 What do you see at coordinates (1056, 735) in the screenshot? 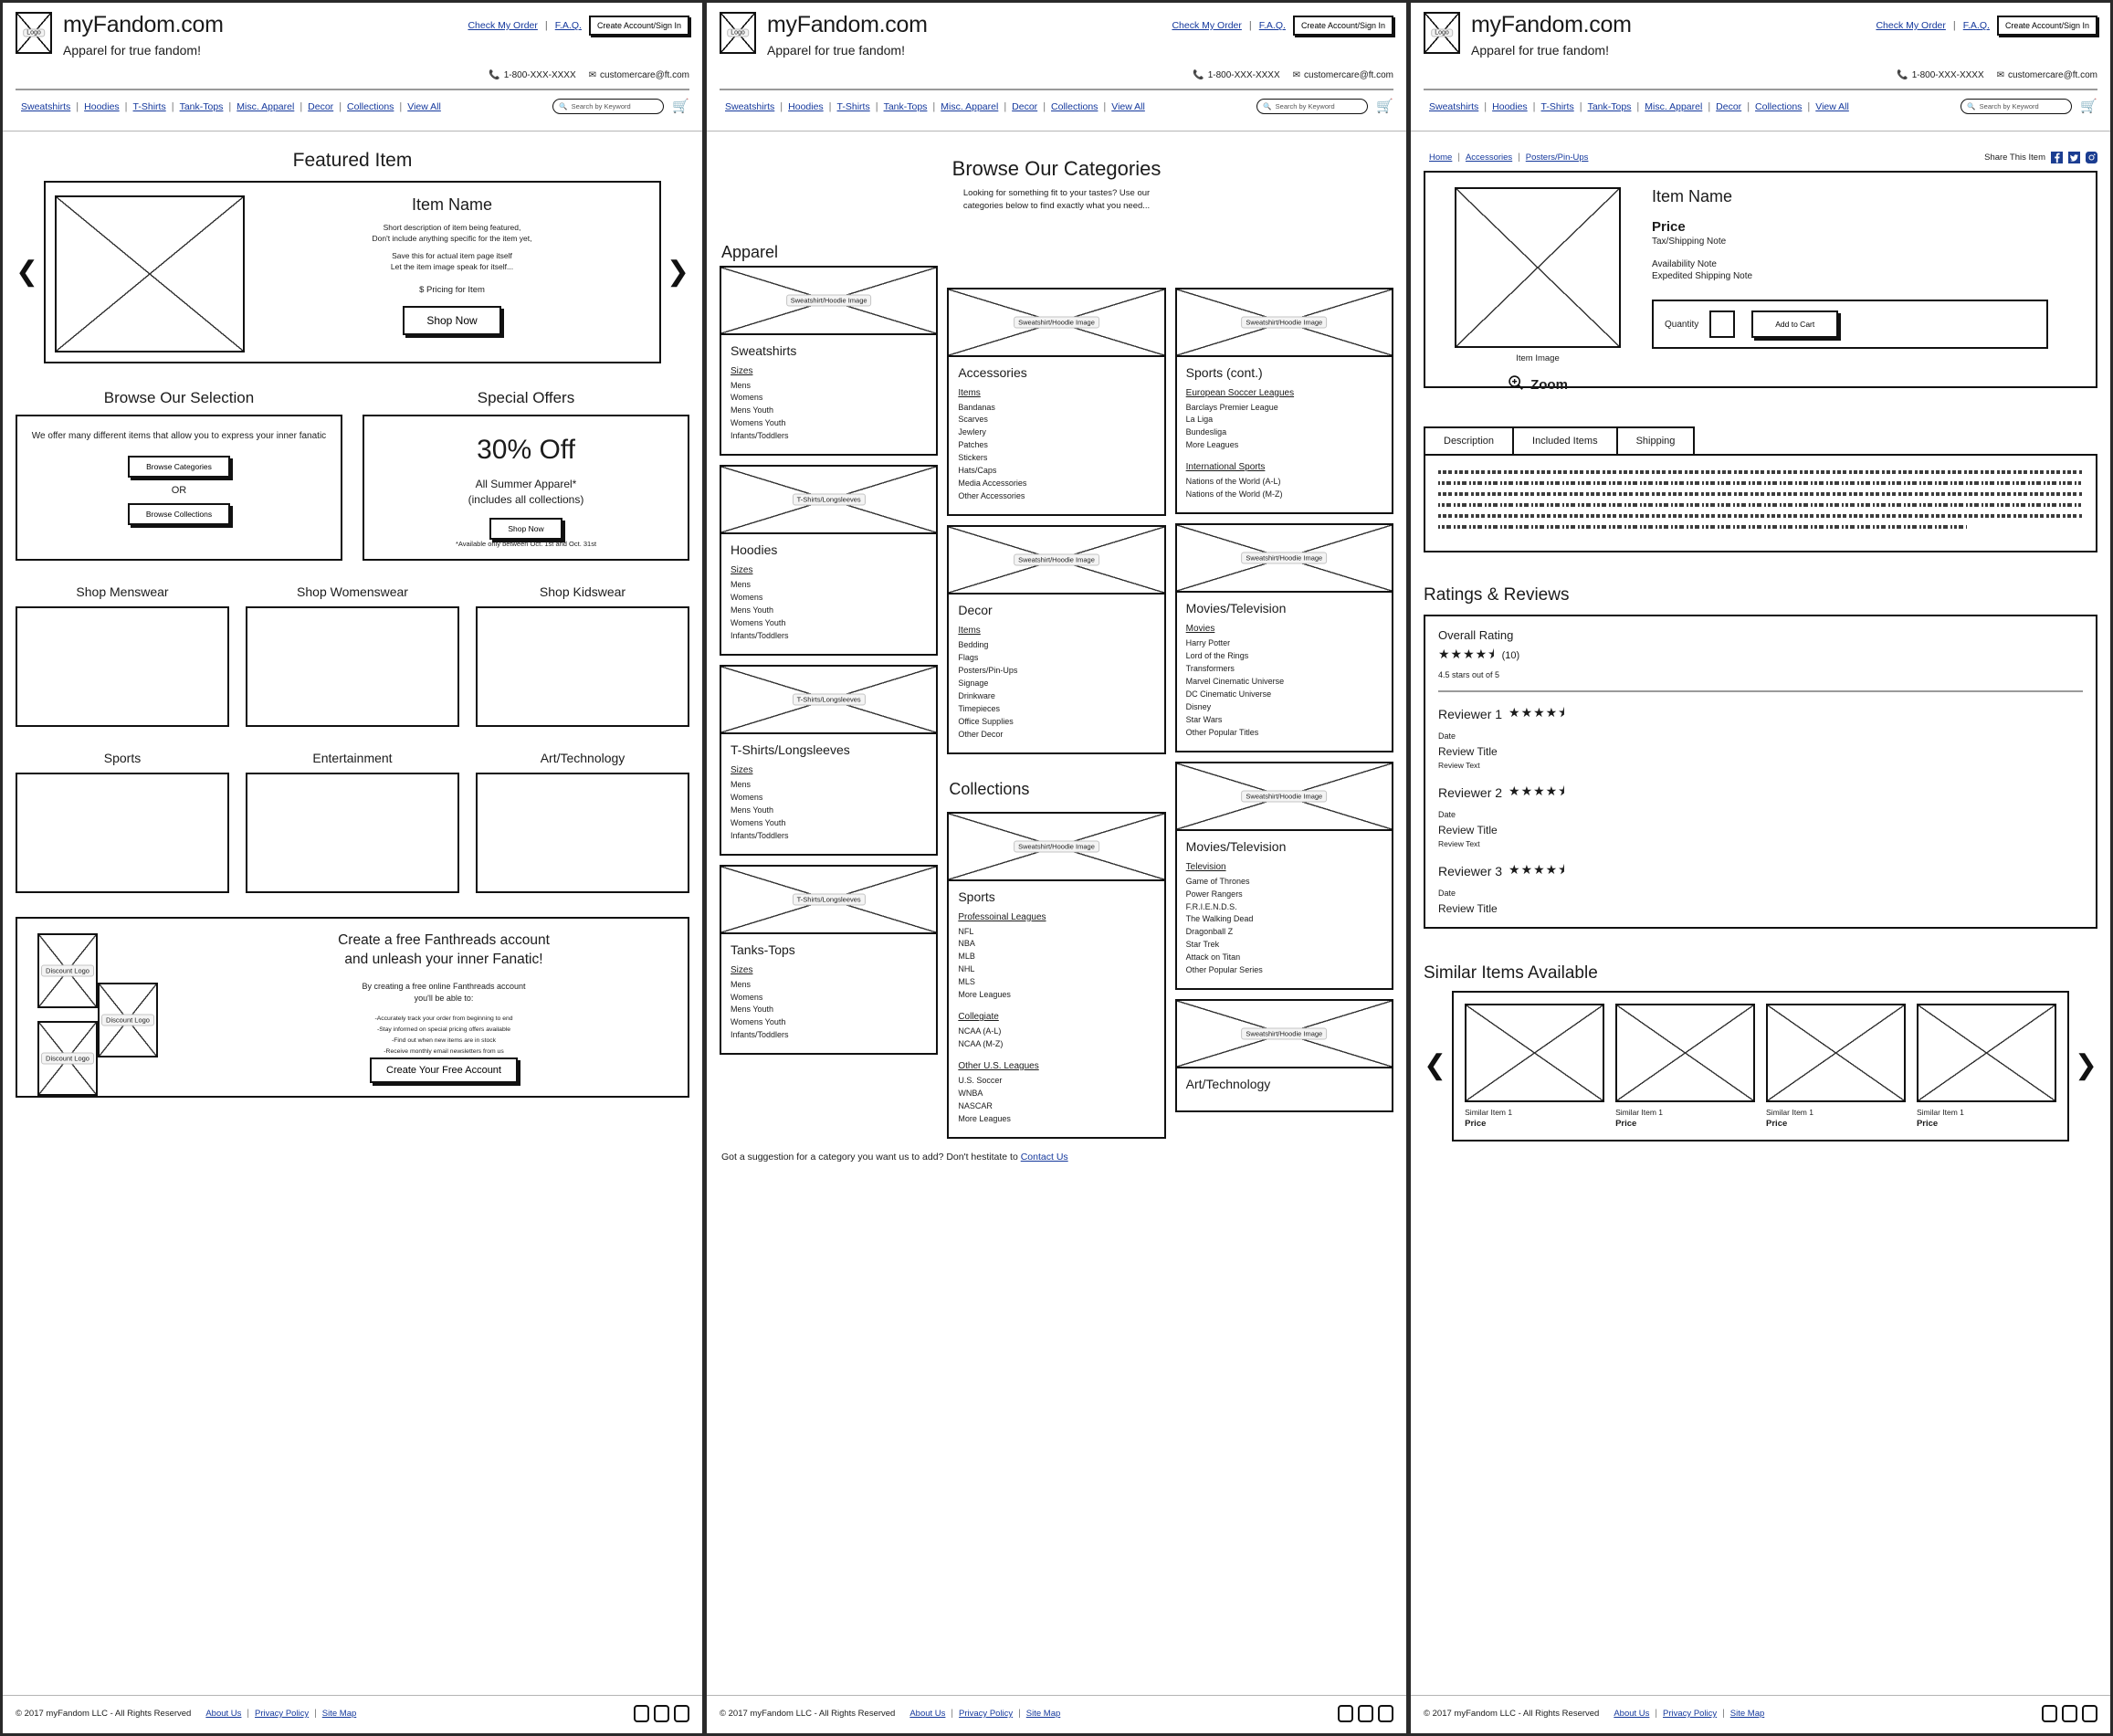
I see `category-list-item: Other Decor` at bounding box center [1056, 735].